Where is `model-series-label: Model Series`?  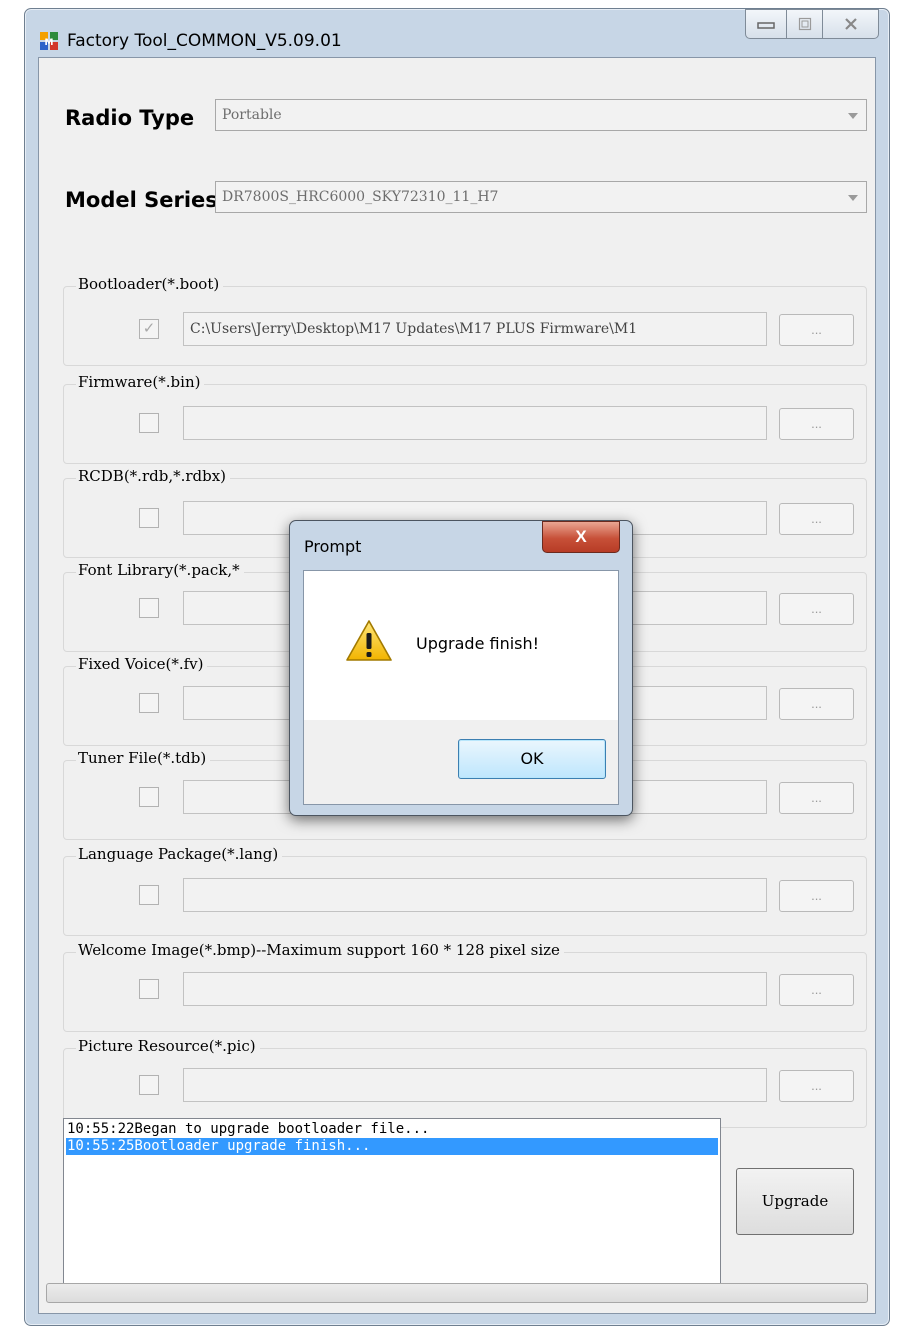
model-series-label: Model Series is located at coordinates (141, 200).